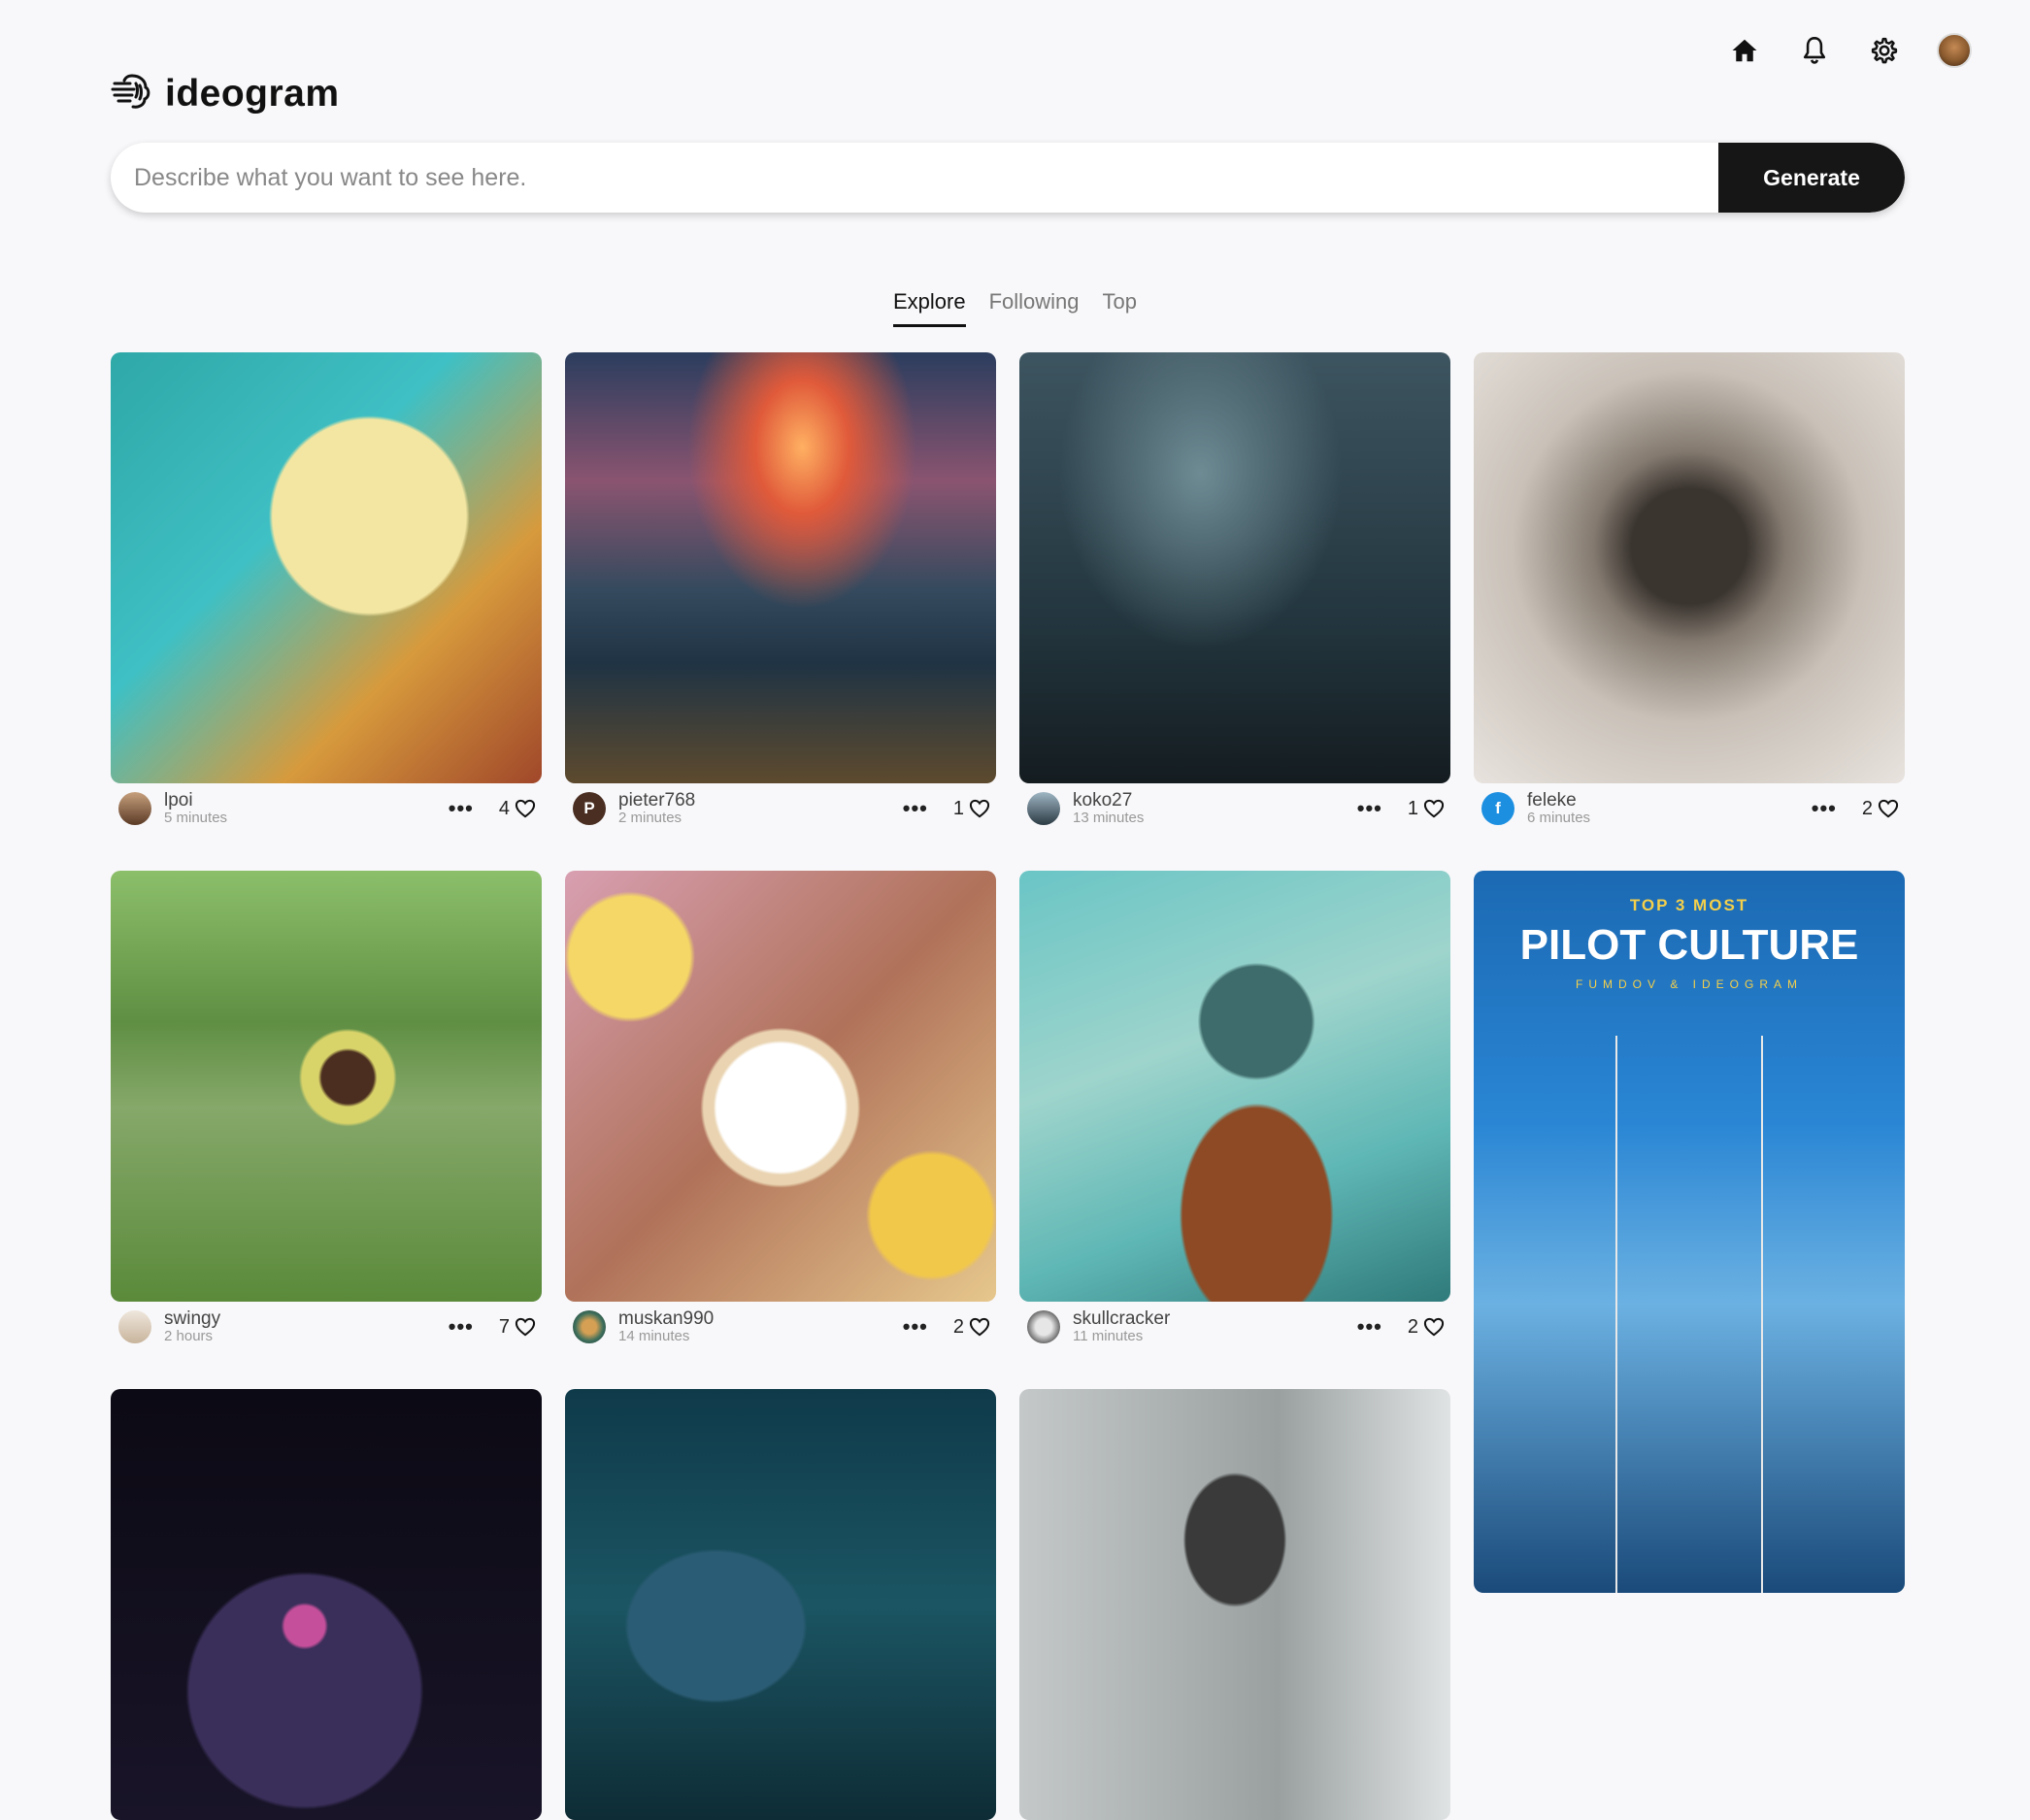  What do you see at coordinates (1850, 50) in the screenshot?
I see `top-nav` at bounding box center [1850, 50].